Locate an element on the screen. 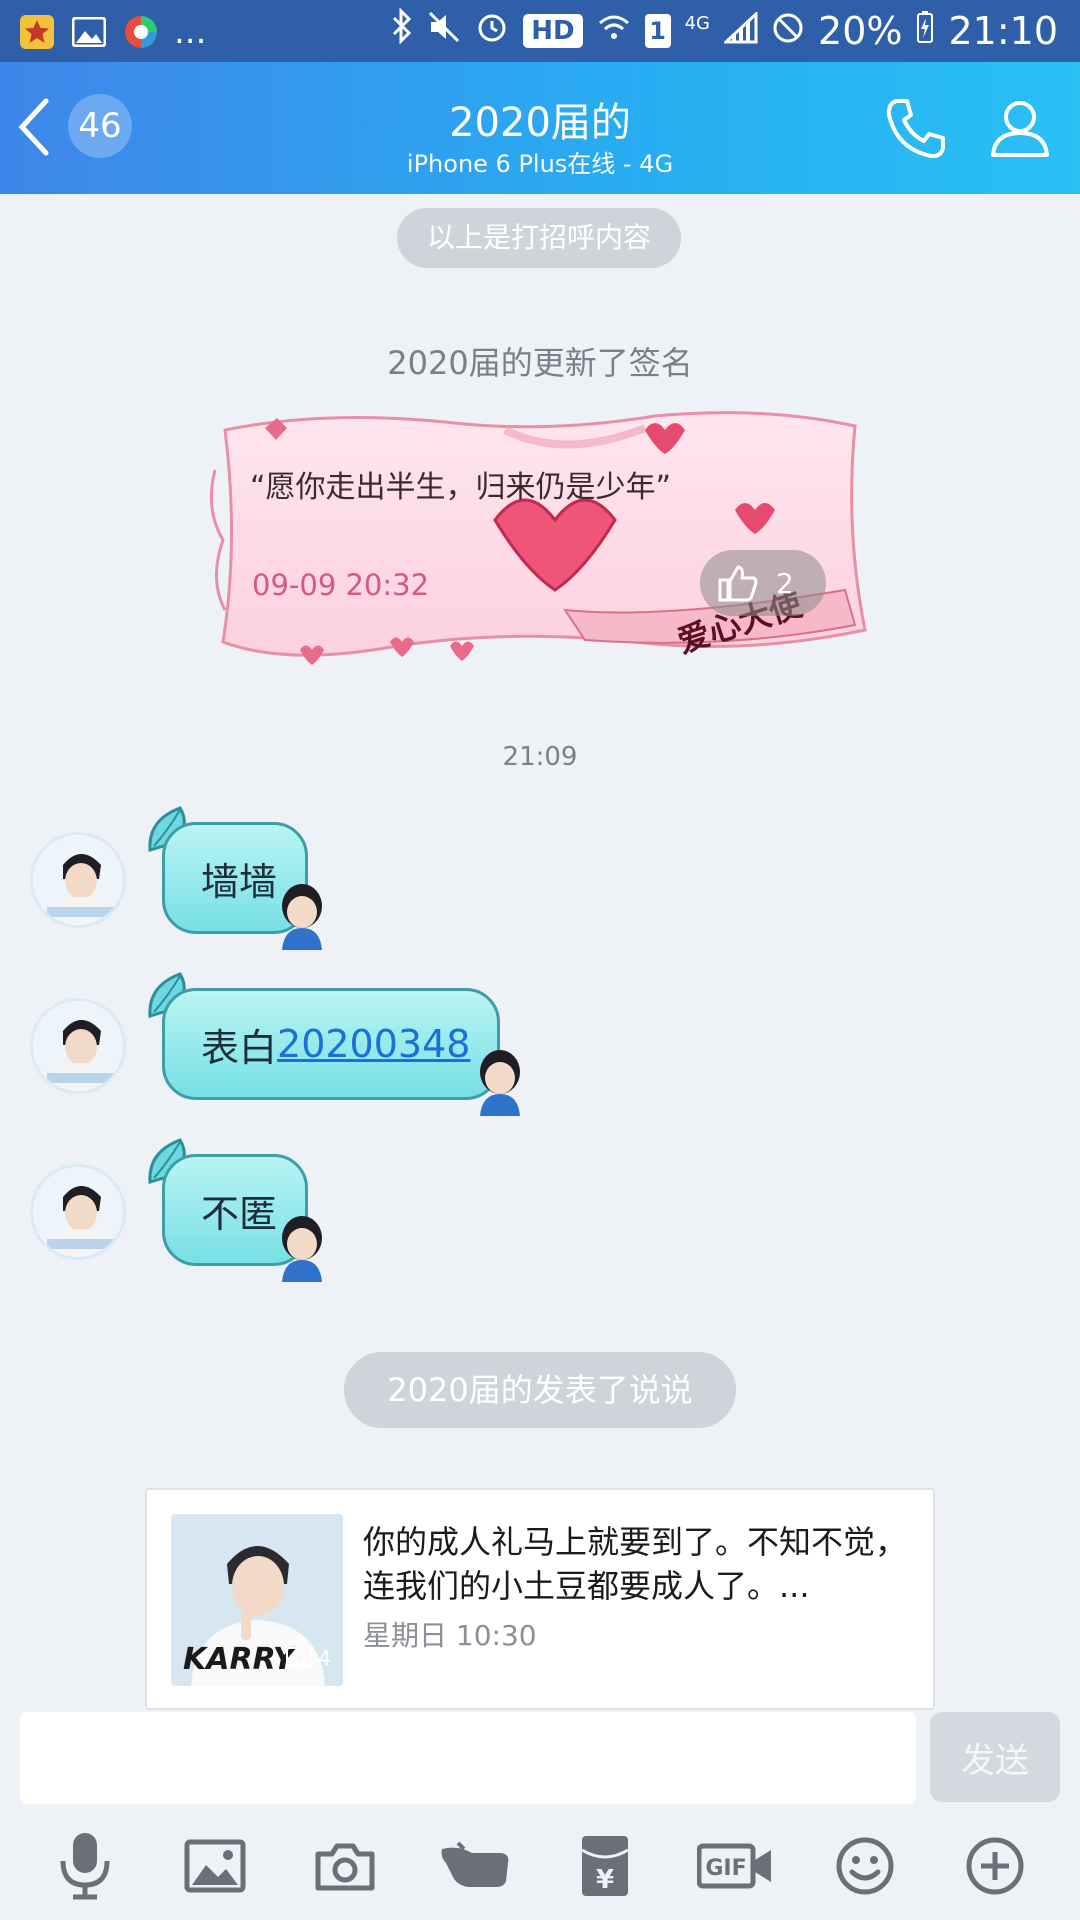  gif-label: GIF is located at coordinates (725, 1868).